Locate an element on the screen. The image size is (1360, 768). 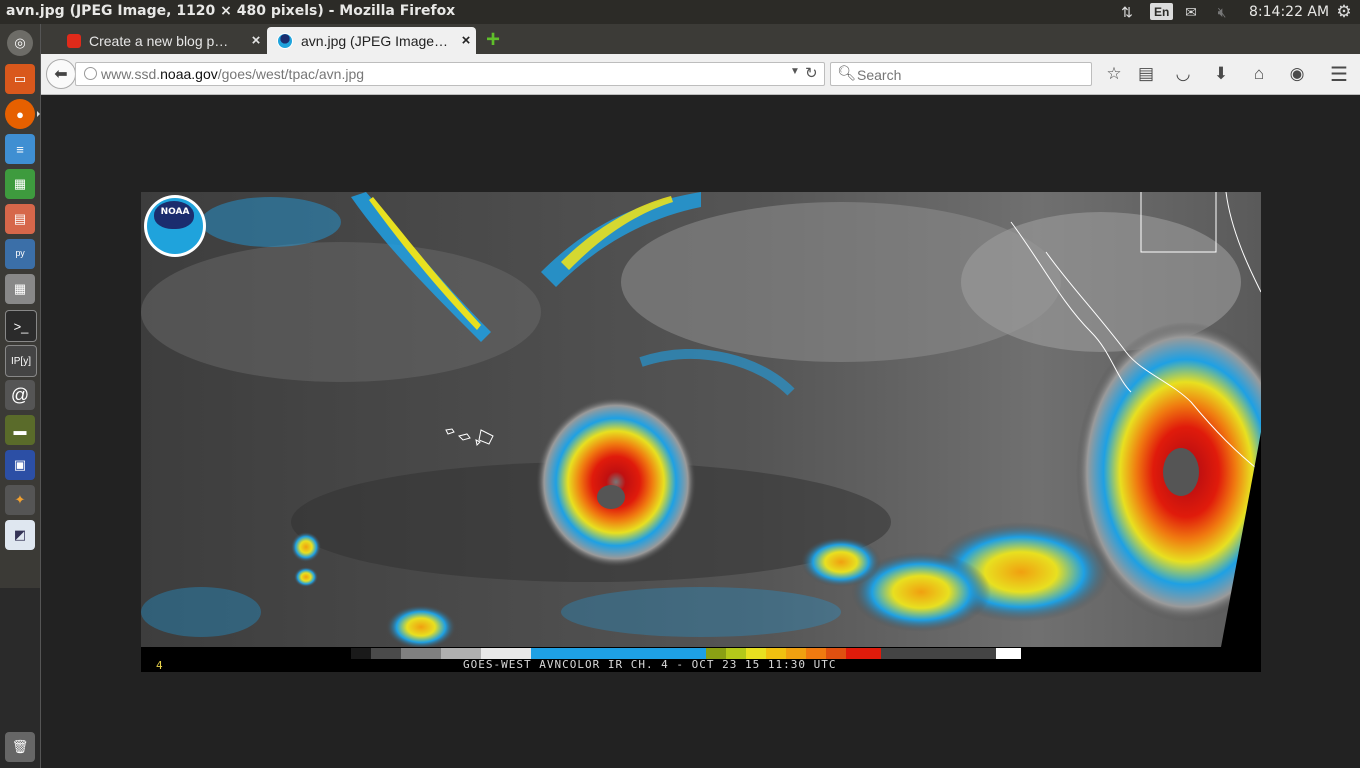
running-indicator is located at coordinates (38, 114).